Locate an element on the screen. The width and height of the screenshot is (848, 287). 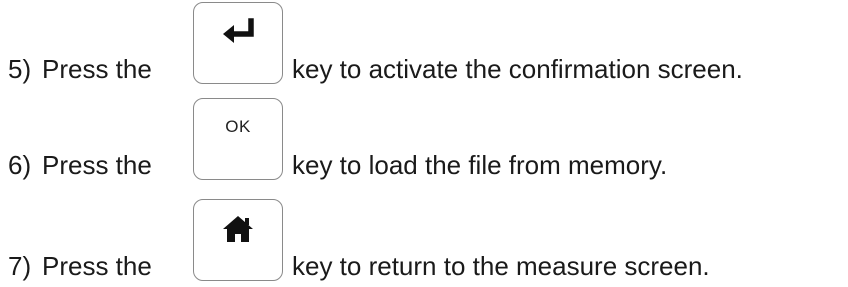
ok-key-label: OK is located at coordinates (238, 126).